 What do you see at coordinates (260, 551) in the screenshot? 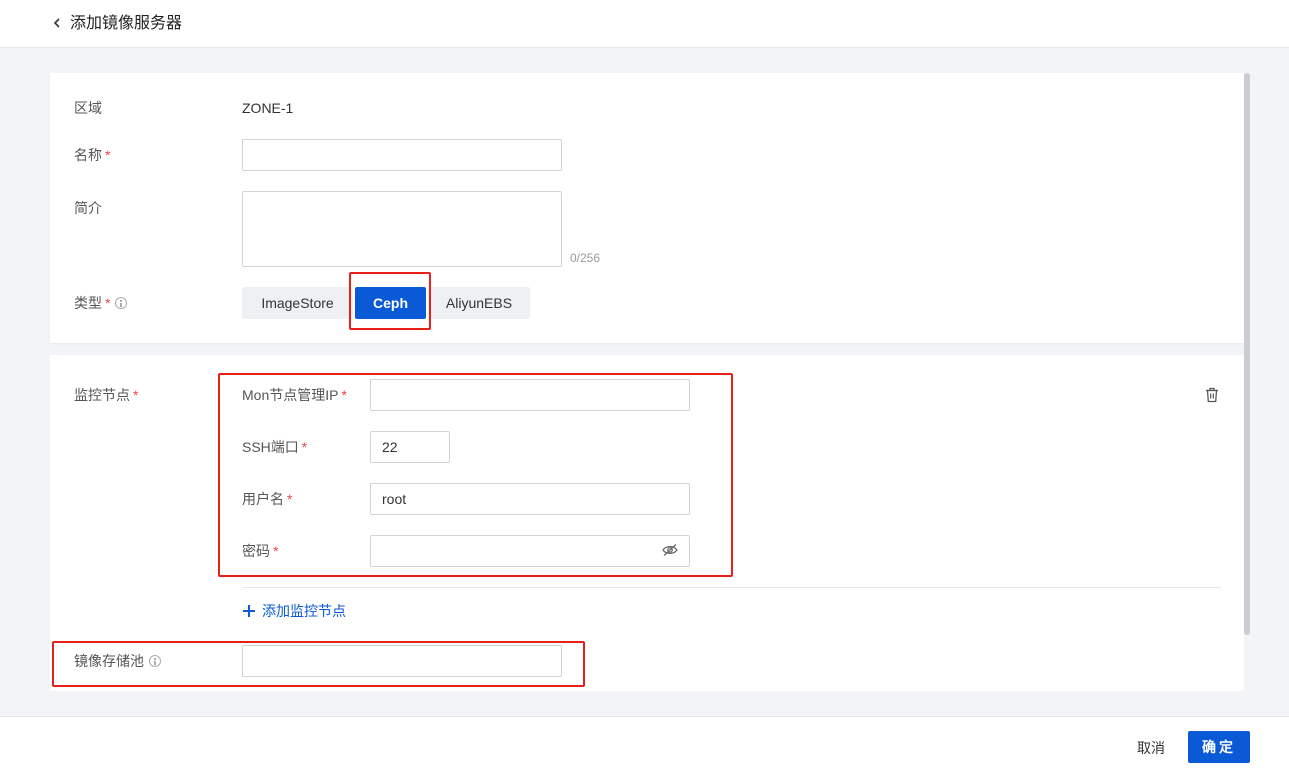
I see `password-label: 密码 *` at bounding box center [260, 551].